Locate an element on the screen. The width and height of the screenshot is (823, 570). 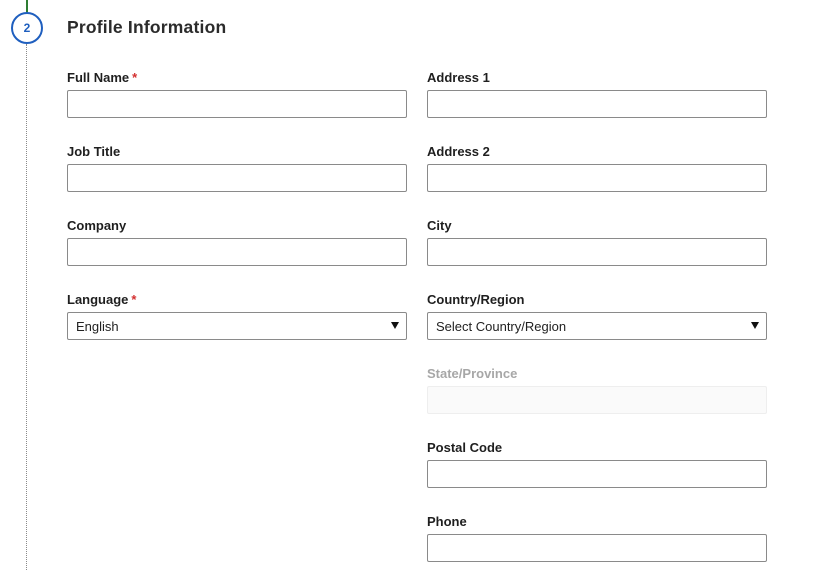
address2-input is located at coordinates (597, 178).